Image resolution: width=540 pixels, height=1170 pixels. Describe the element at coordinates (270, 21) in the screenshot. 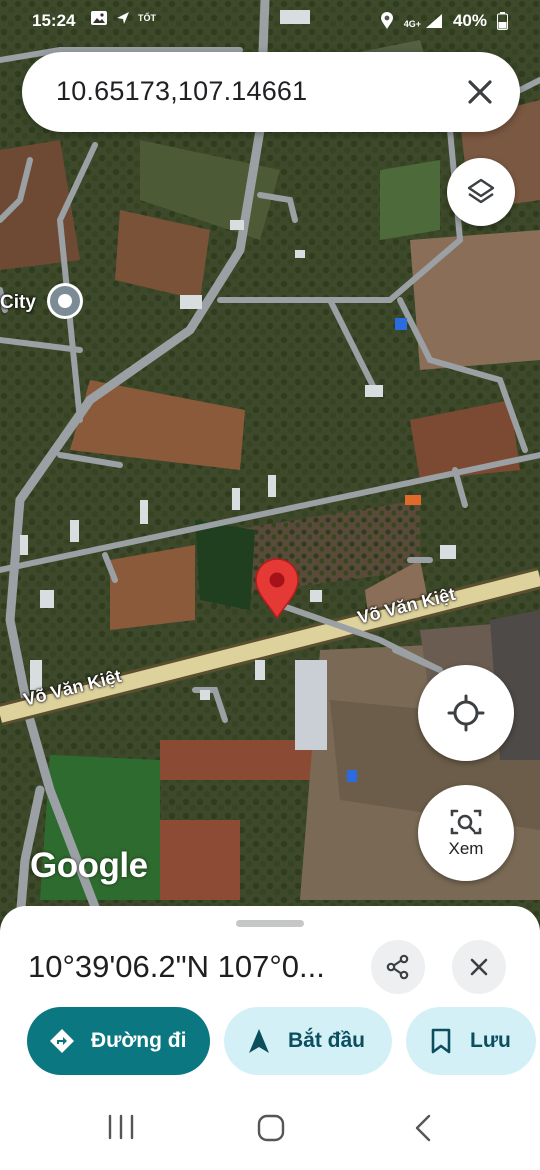

I see `status-bar: 15:24 TỐT 4G+ 40%` at that location.